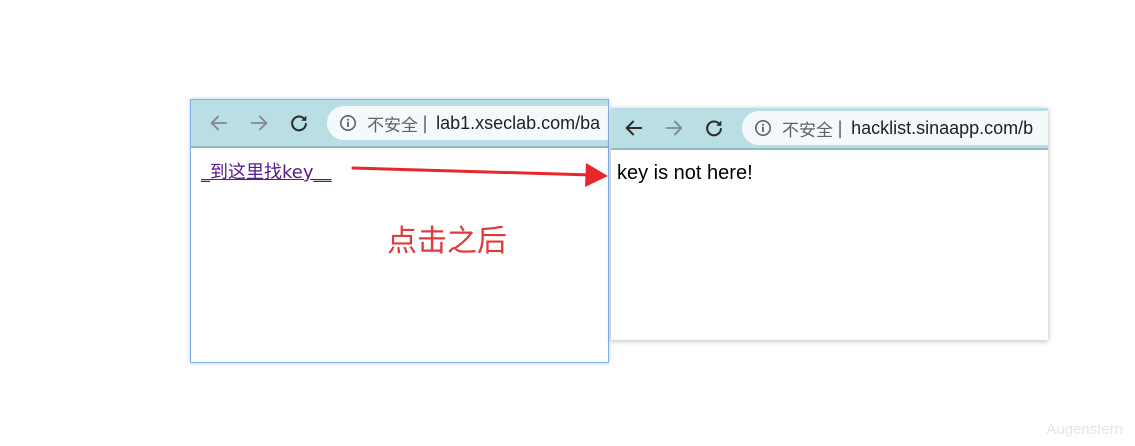 This screenshot has height=446, width=1135. Describe the element at coordinates (518, 123) in the screenshot. I see `url-text: lab1.xseclab.com/ba` at that location.